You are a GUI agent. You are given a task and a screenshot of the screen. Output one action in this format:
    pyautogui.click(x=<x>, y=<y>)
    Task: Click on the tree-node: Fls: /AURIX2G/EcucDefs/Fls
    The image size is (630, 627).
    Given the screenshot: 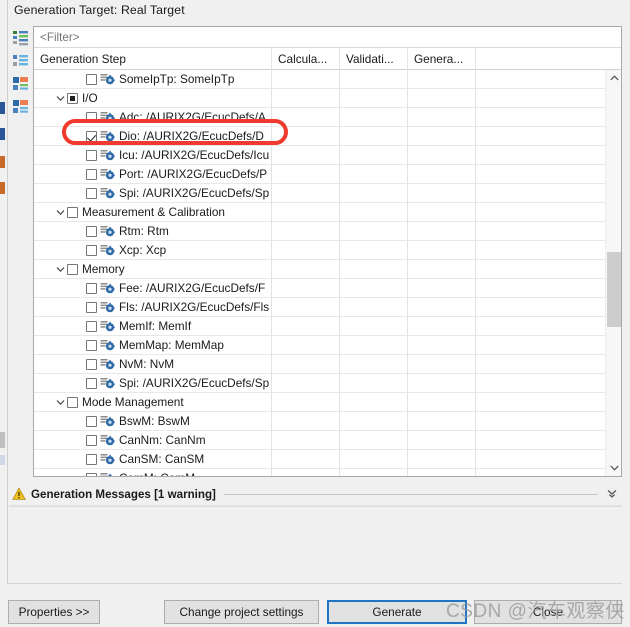 What is the action you would take?
    pyautogui.click(x=153, y=307)
    